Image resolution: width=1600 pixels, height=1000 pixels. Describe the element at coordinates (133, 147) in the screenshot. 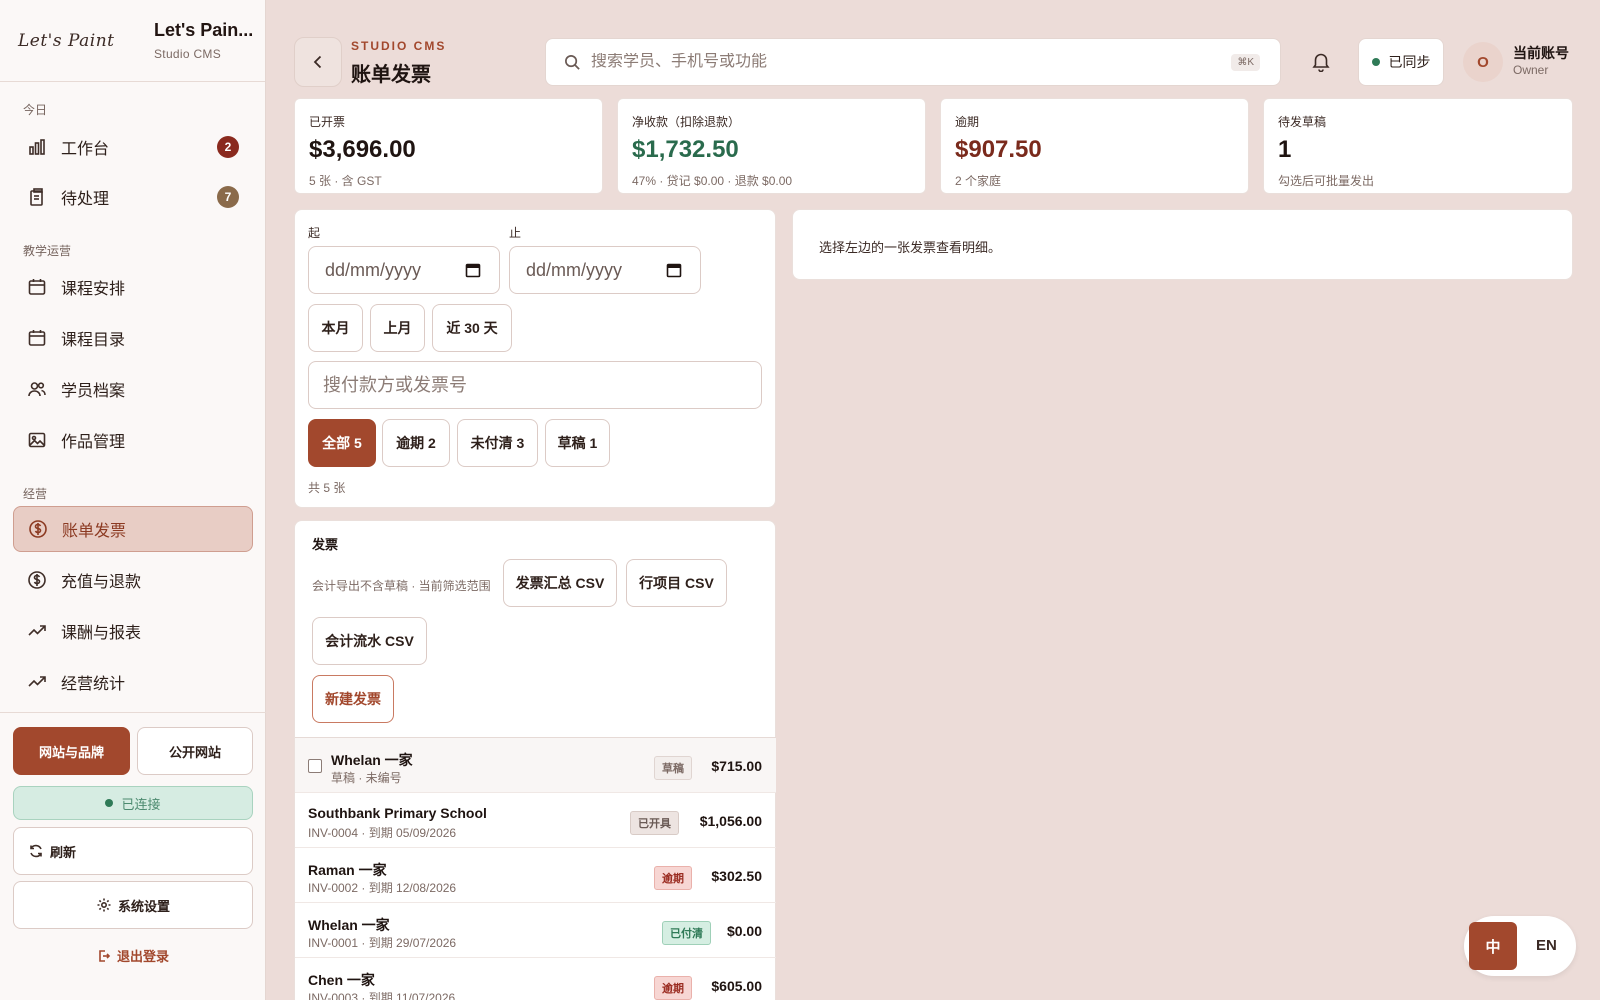

I see `sidebar-item-dashboard: 工作台 2` at that location.